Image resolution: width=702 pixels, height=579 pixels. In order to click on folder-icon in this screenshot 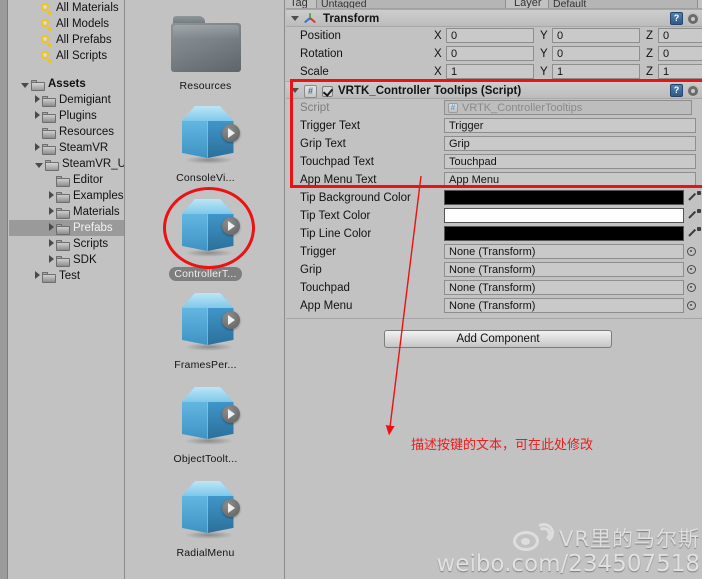, I will do `click(63, 197)`.